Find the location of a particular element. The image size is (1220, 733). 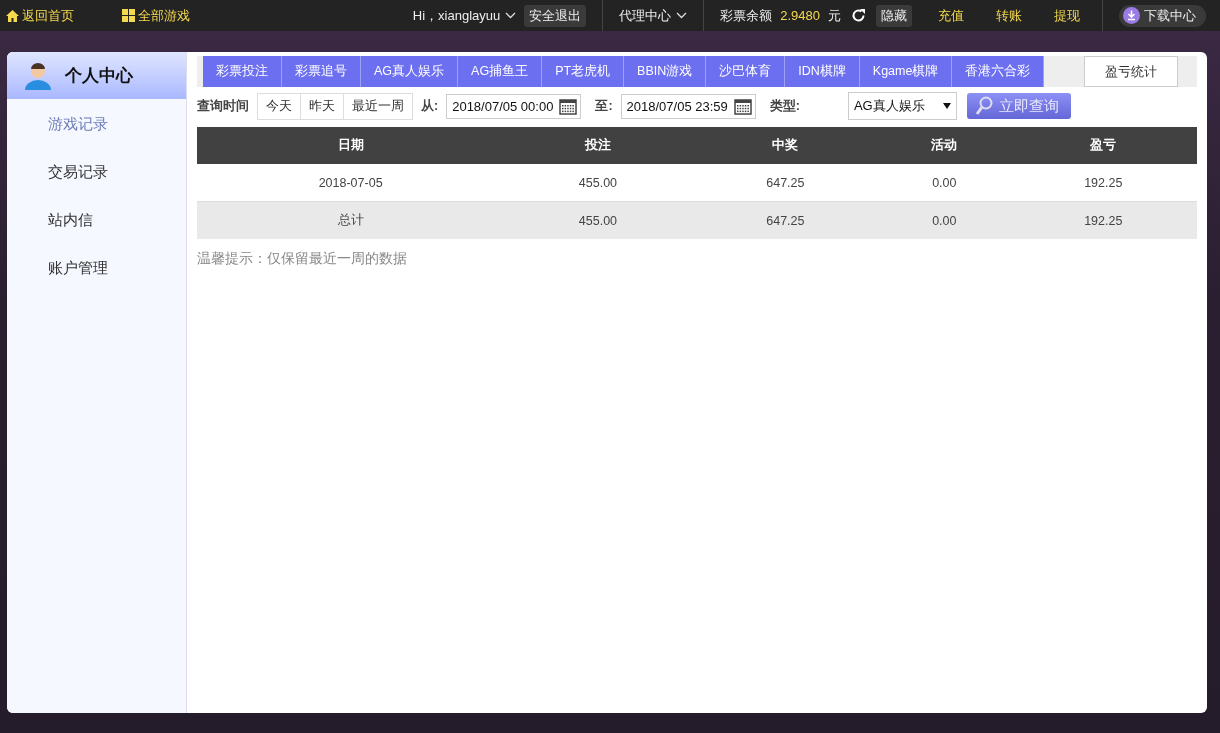

sidebar-title: 个人中心 is located at coordinates (99, 75).